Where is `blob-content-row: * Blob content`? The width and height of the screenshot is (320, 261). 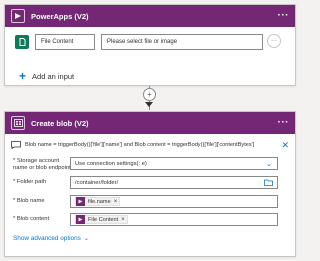 blob-content-row: * Blob content is located at coordinates (44, 219).